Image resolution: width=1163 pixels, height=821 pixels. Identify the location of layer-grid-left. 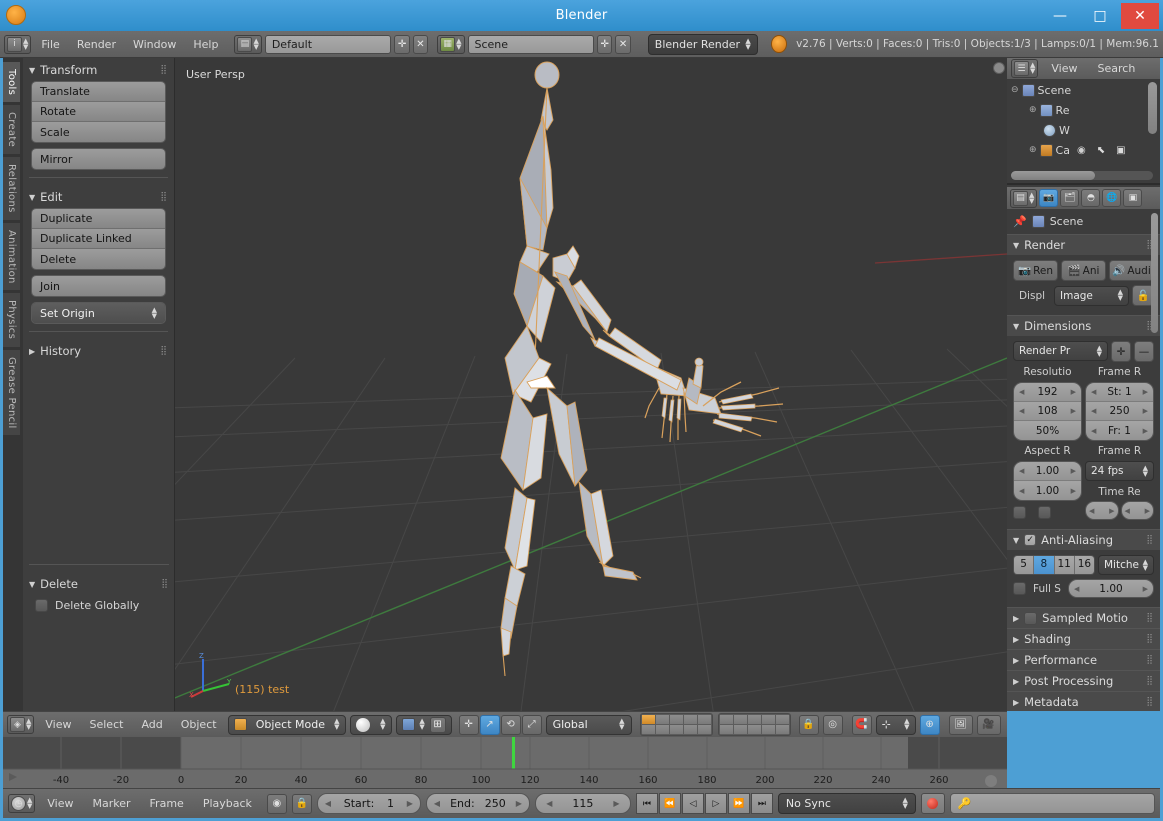
(676, 724).